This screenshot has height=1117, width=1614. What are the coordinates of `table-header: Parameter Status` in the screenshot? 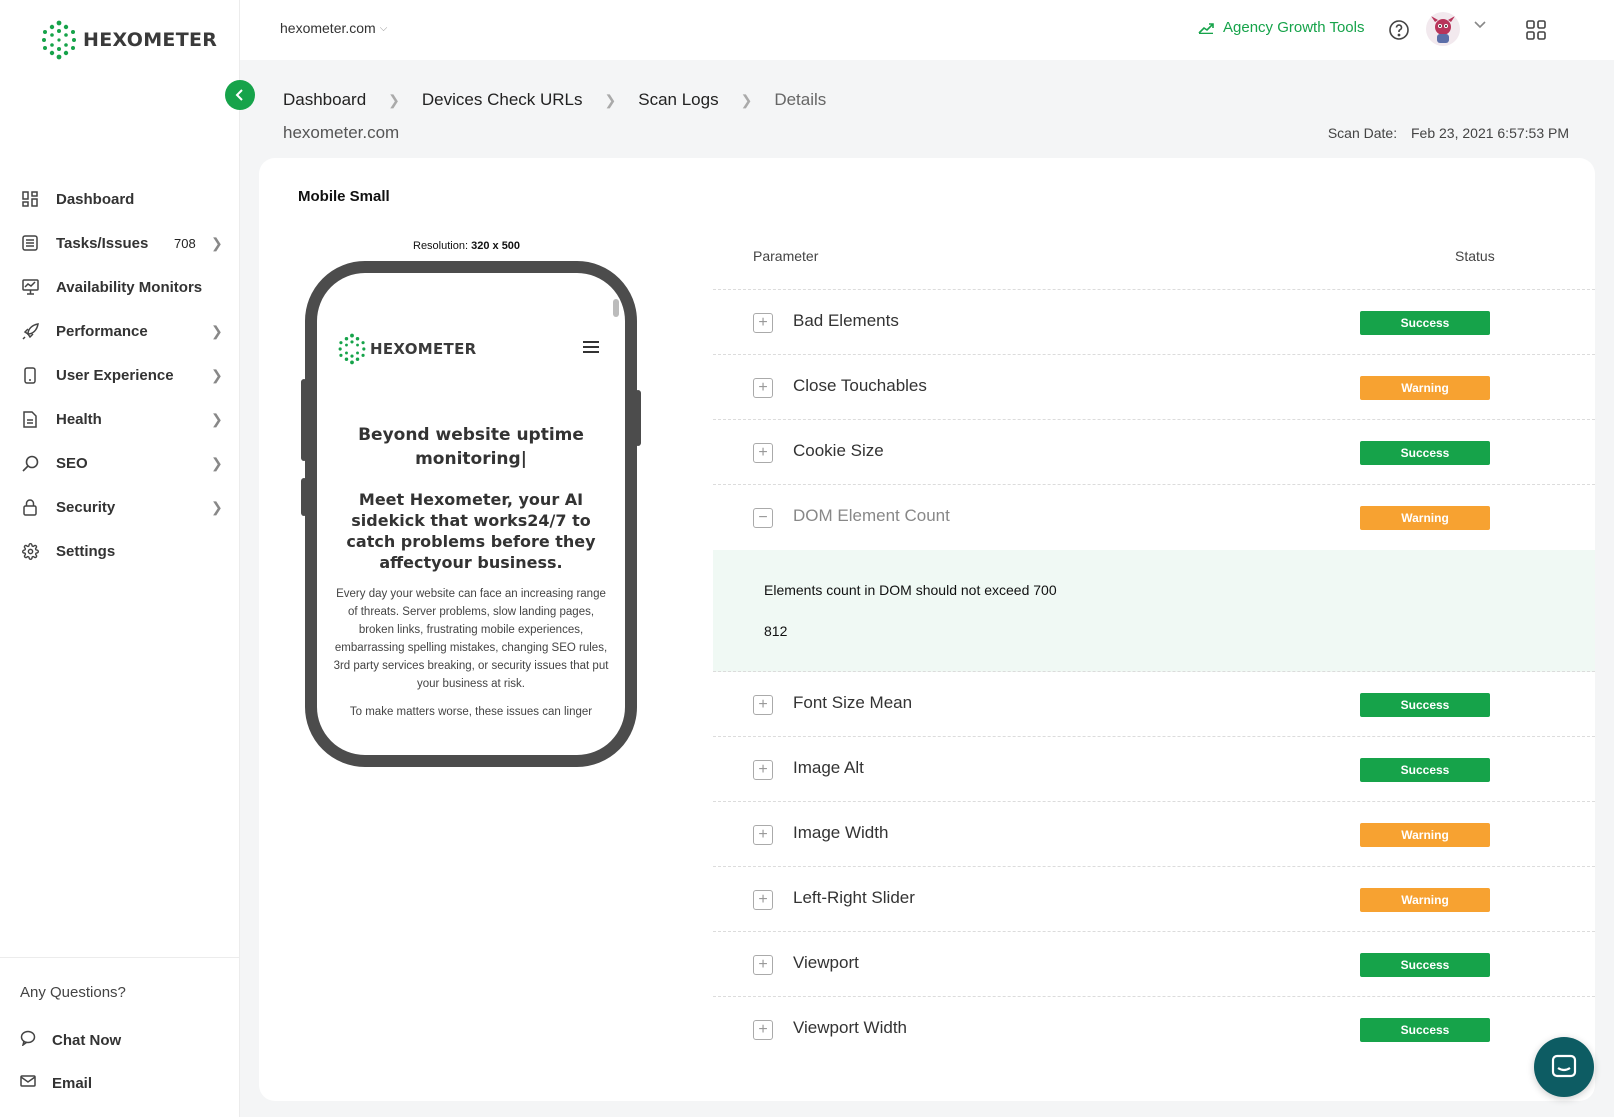 It's located at (1154, 269).